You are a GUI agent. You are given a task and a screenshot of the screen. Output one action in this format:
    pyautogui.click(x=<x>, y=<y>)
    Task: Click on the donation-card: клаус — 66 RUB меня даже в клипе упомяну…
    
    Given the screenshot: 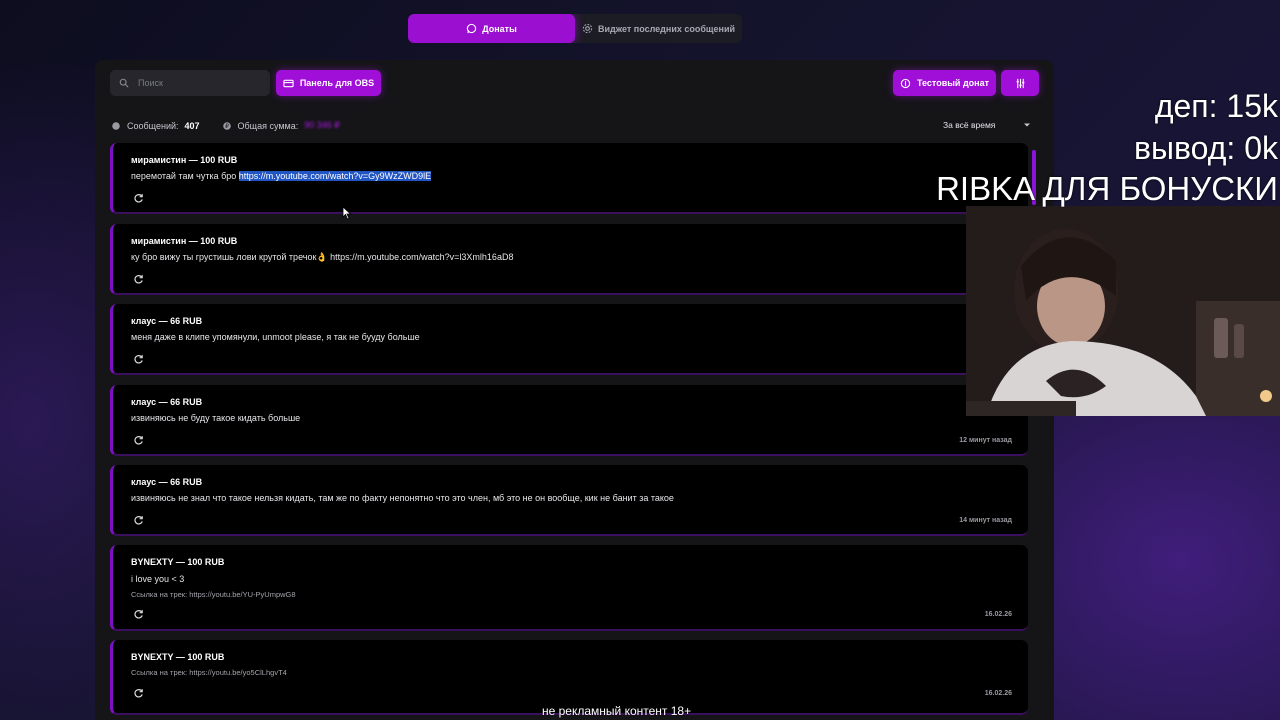 What is the action you would take?
    pyautogui.click(x=569, y=339)
    